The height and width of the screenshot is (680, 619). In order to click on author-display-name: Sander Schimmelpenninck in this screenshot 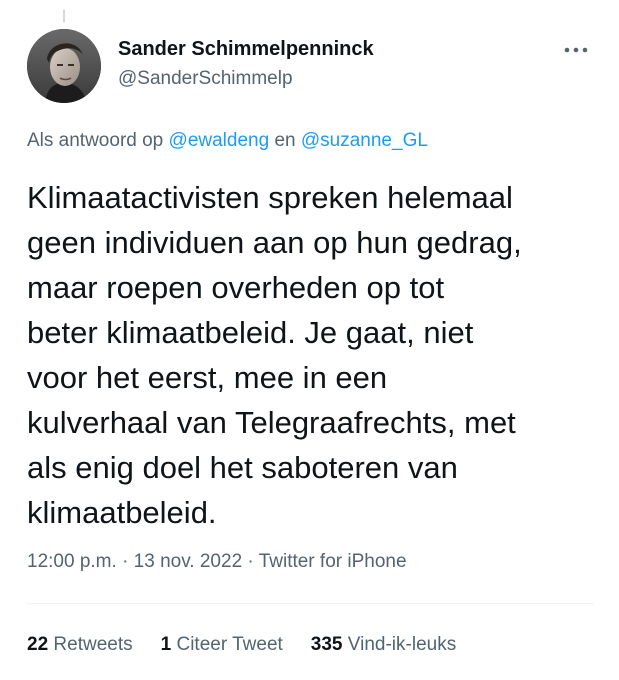, I will do `click(246, 49)`.